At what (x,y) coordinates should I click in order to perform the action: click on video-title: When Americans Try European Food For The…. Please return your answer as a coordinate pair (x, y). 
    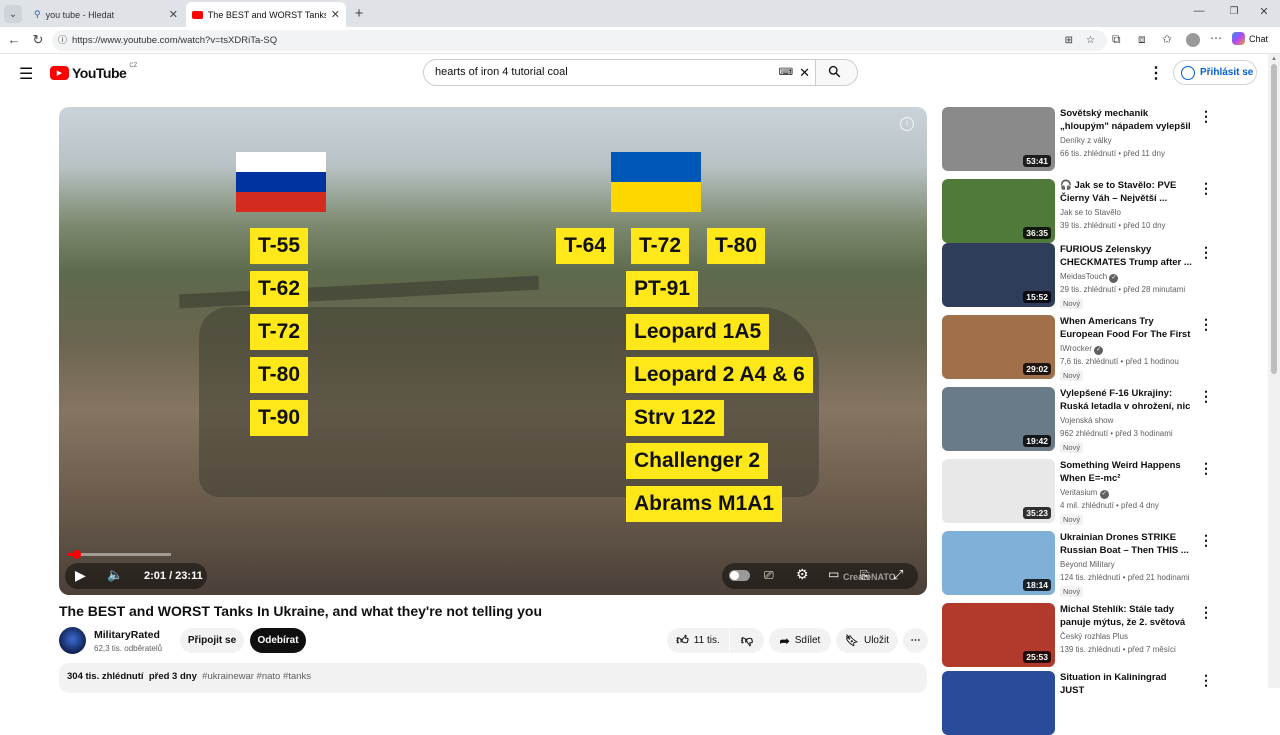
    Looking at the image, I should click on (1126, 328).